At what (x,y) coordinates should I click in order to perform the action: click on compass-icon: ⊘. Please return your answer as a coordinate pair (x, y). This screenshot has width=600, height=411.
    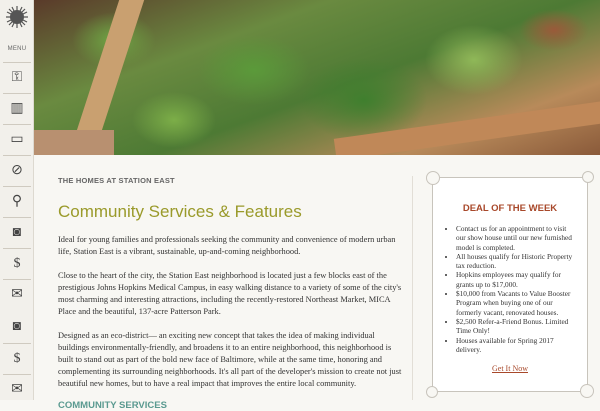
    Looking at the image, I should click on (17, 170).